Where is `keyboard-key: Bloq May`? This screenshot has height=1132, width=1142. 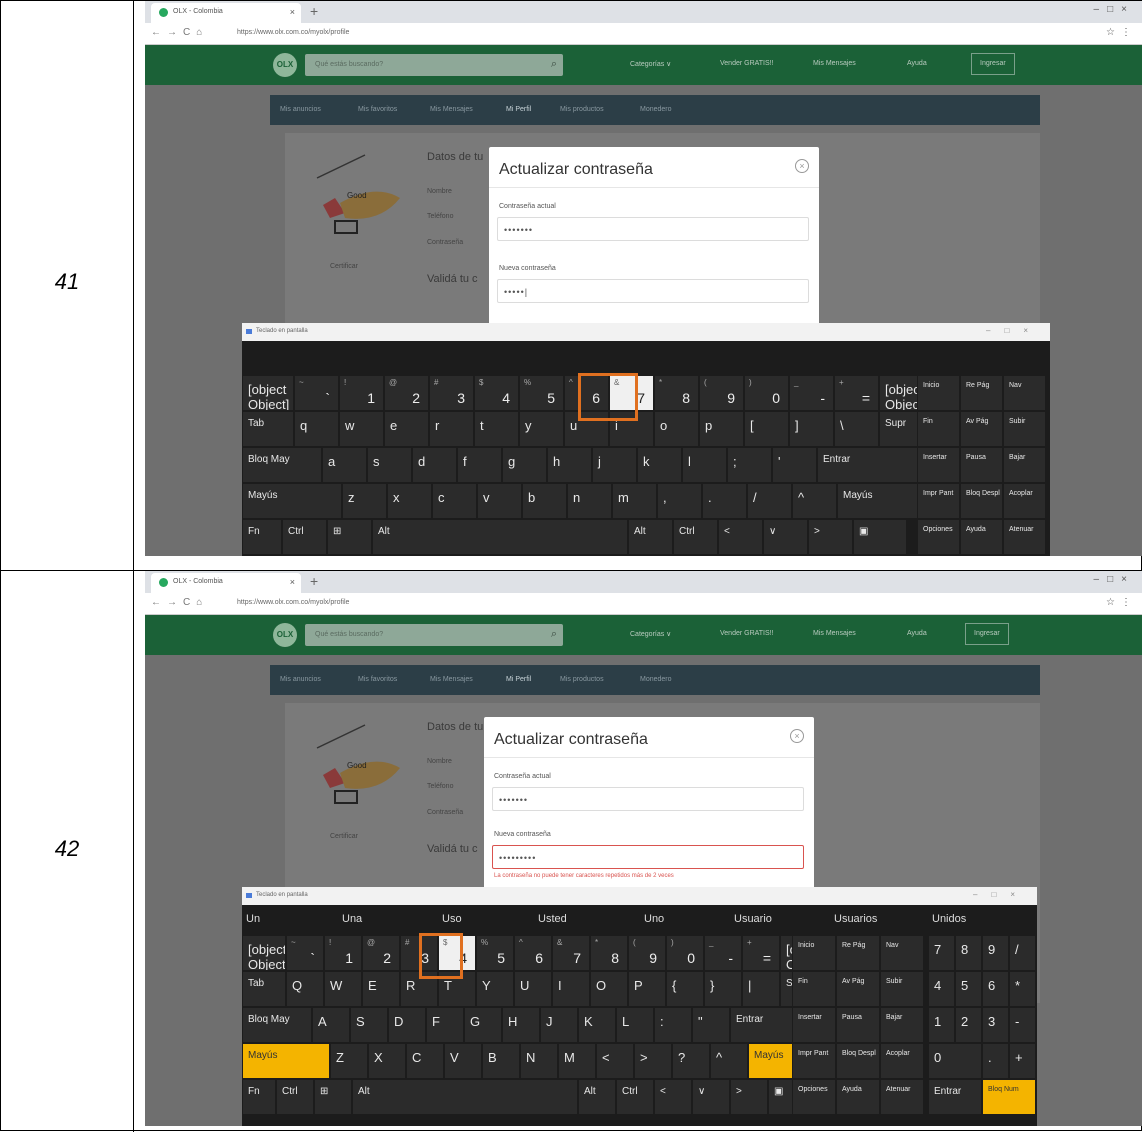
keyboard-key: Bloq May is located at coordinates (282, 465).